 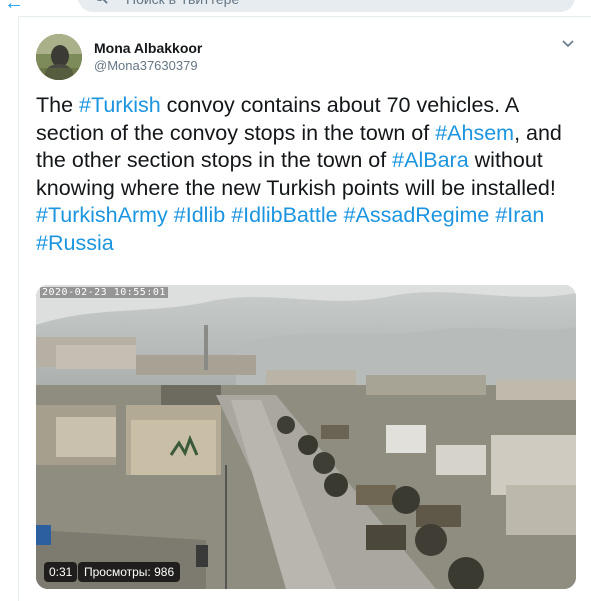 What do you see at coordinates (102, 215) in the screenshot?
I see `hashtag-link: #TurkishArmy` at bounding box center [102, 215].